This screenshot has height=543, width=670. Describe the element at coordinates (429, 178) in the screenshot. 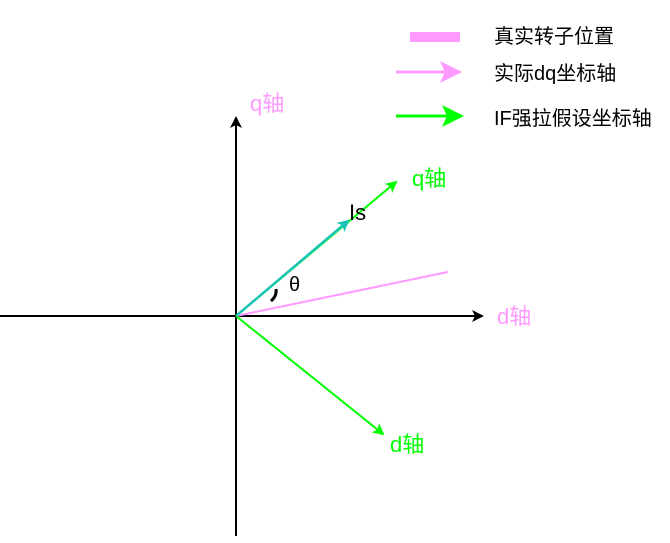

I see `assumed-q-axis-label: q轴` at that location.